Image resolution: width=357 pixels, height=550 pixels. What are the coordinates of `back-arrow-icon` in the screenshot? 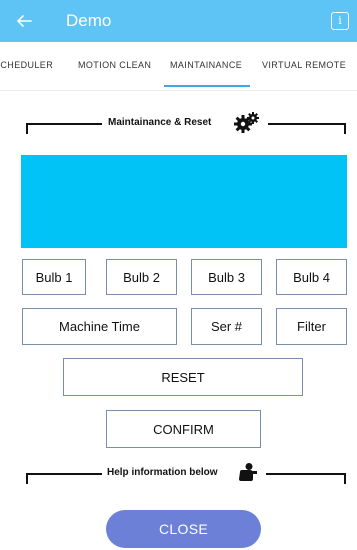 It's located at (24, 21).